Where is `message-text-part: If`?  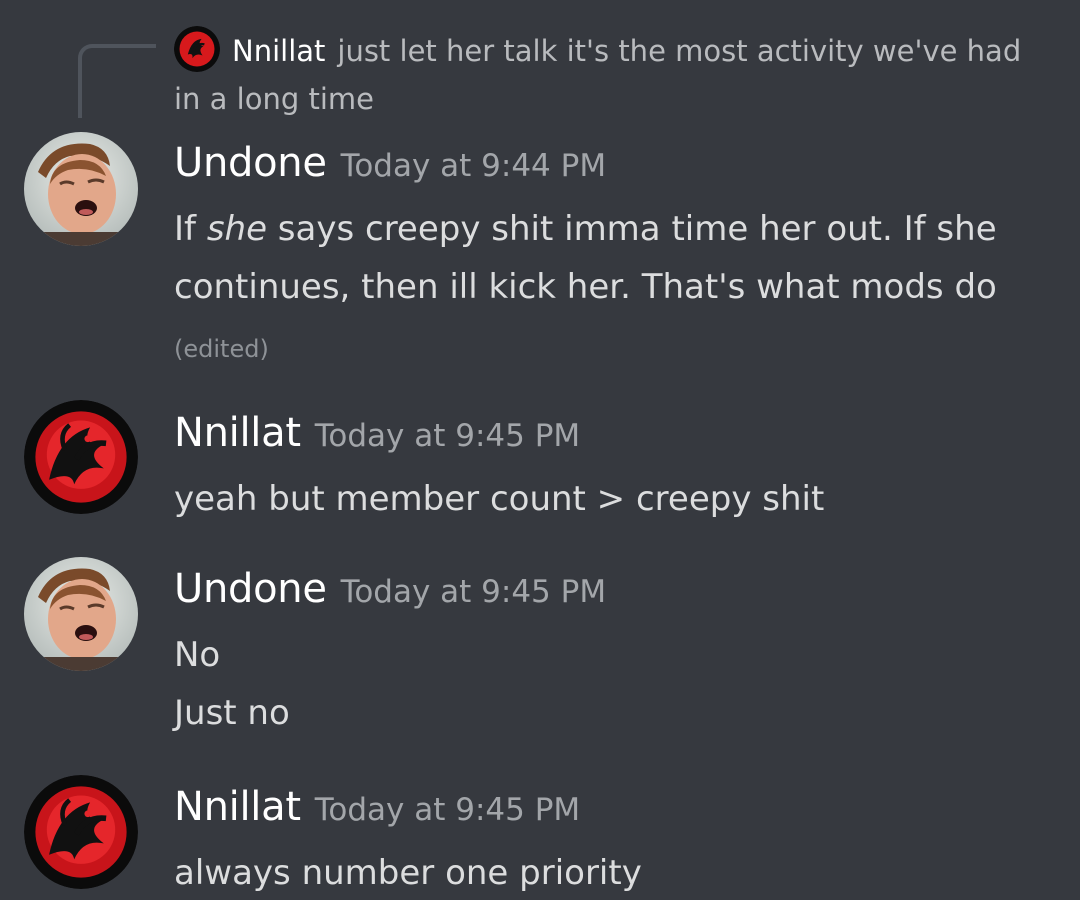
message-text-part: If is located at coordinates (190, 229).